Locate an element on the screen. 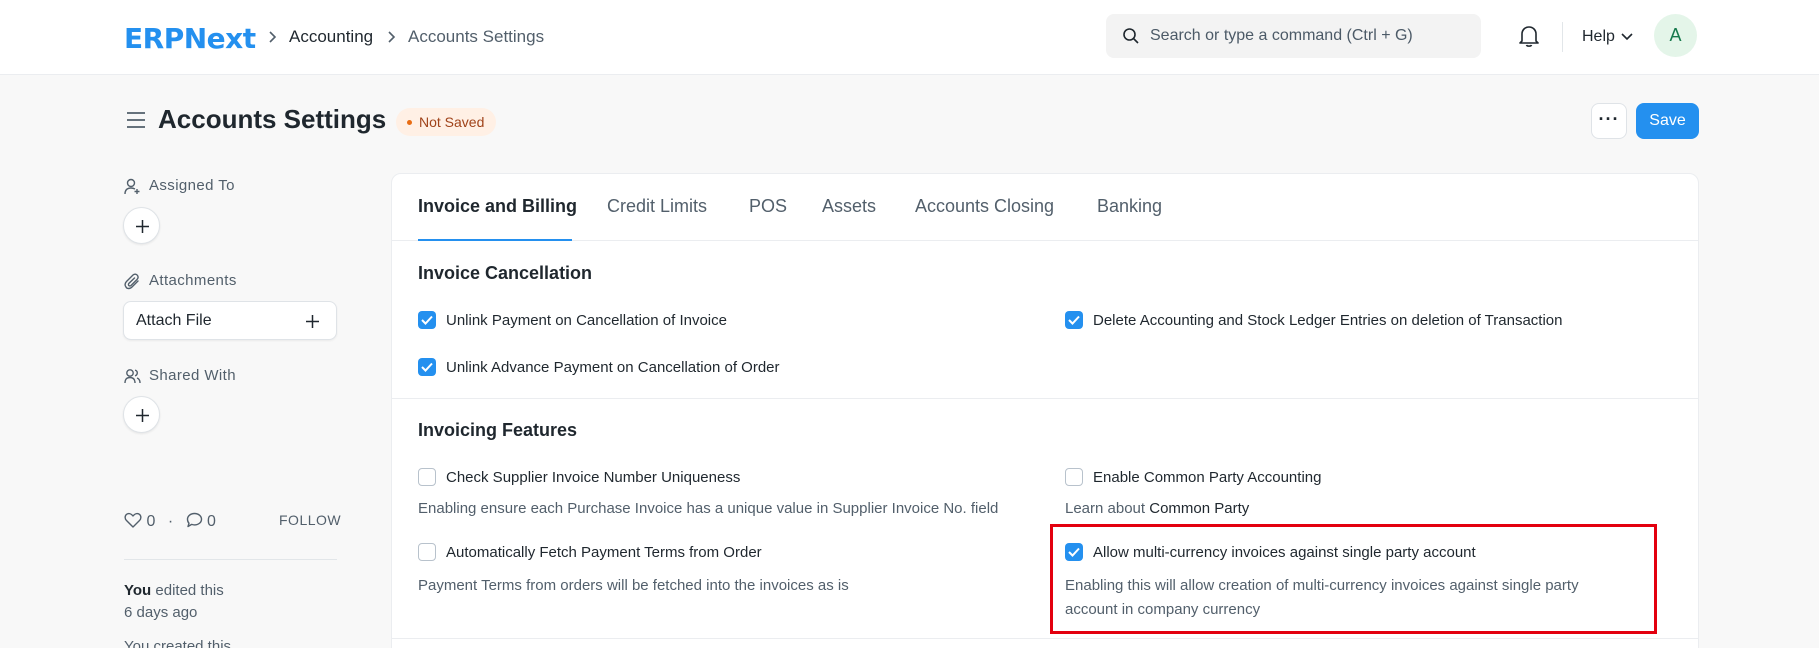  checkbox-common-party-accounting is located at coordinates (1074, 477).